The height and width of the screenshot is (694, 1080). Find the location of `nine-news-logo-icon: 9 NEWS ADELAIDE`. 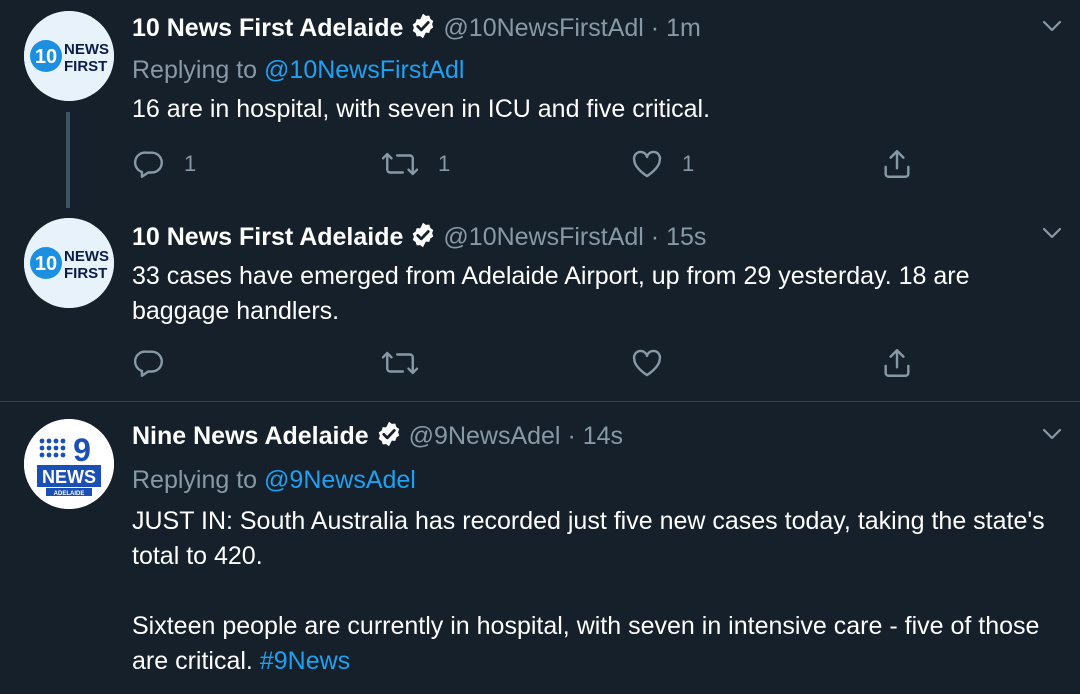

nine-news-logo-icon: 9 NEWS ADELAIDE is located at coordinates (69, 464).